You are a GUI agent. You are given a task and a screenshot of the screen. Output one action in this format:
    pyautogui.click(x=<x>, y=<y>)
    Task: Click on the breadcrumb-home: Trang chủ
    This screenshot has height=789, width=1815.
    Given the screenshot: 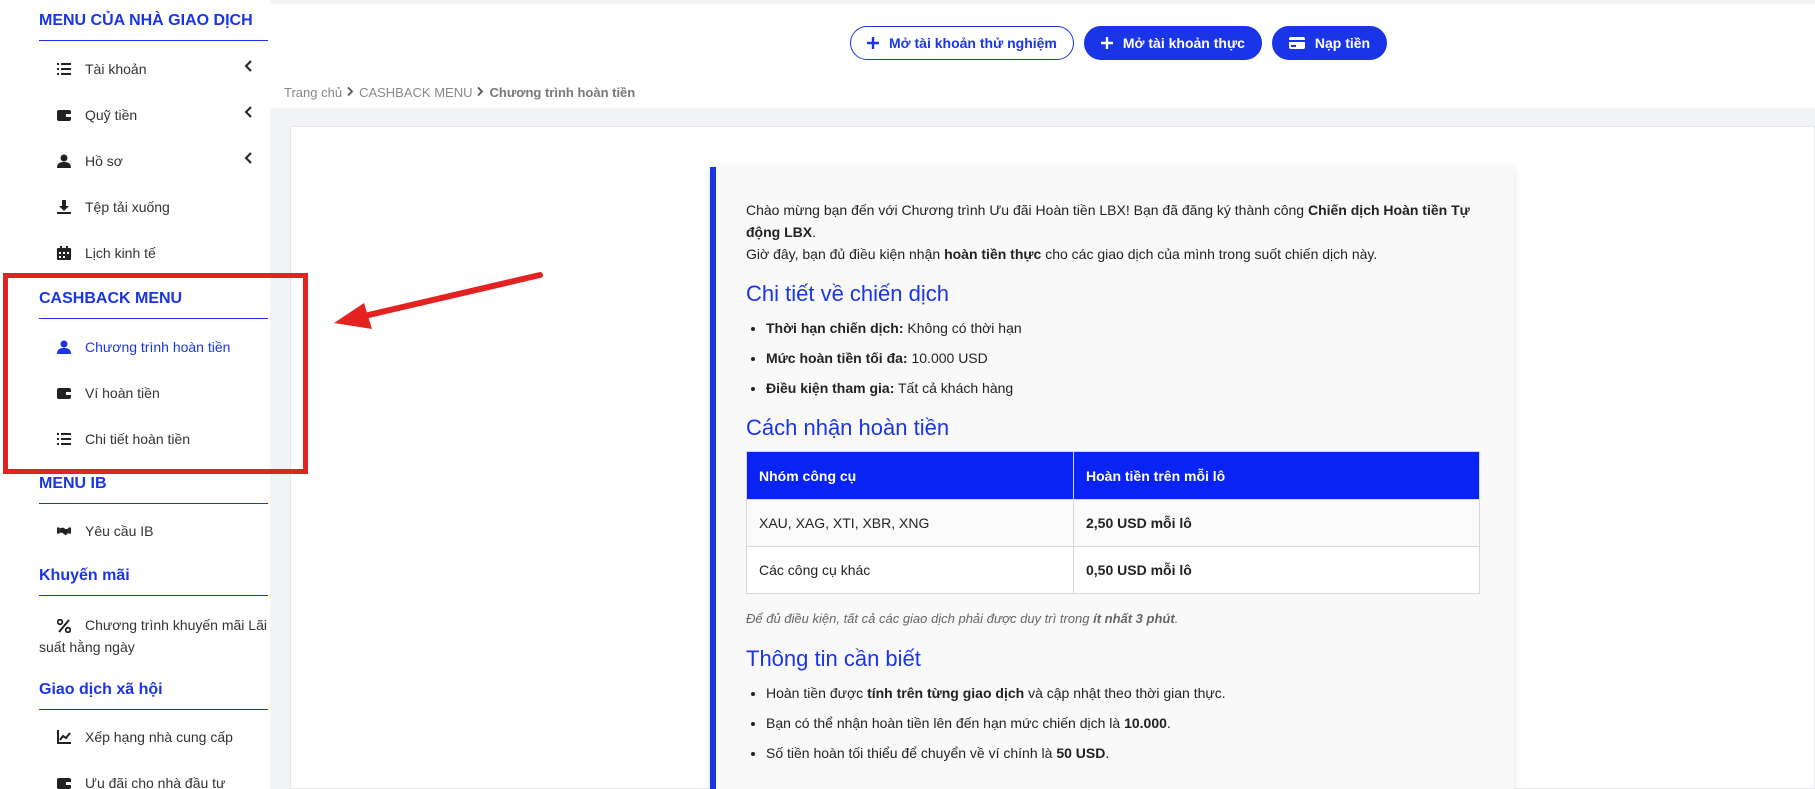 What is the action you would take?
    pyautogui.click(x=313, y=92)
    